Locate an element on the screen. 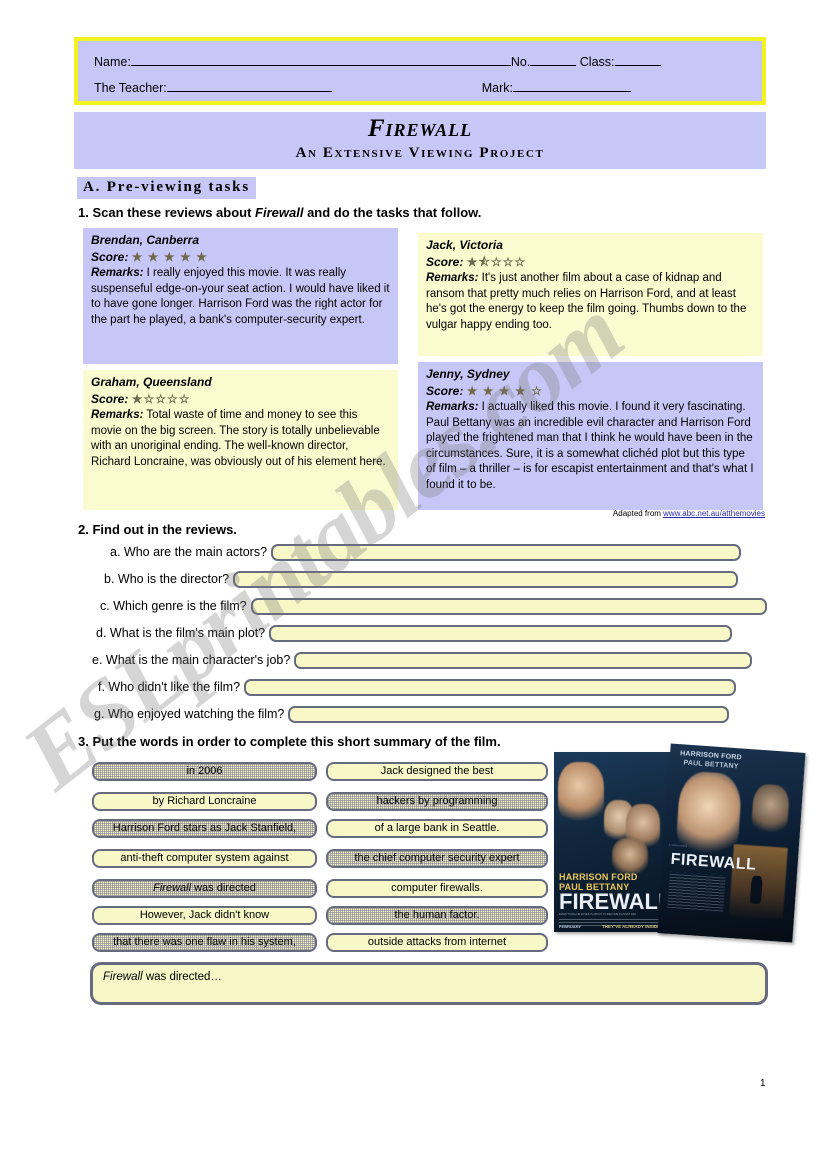 The width and height of the screenshot is (821, 1169). review-score-line: Score: ★ ★ ★ ★ ☆ is located at coordinates (590, 392).